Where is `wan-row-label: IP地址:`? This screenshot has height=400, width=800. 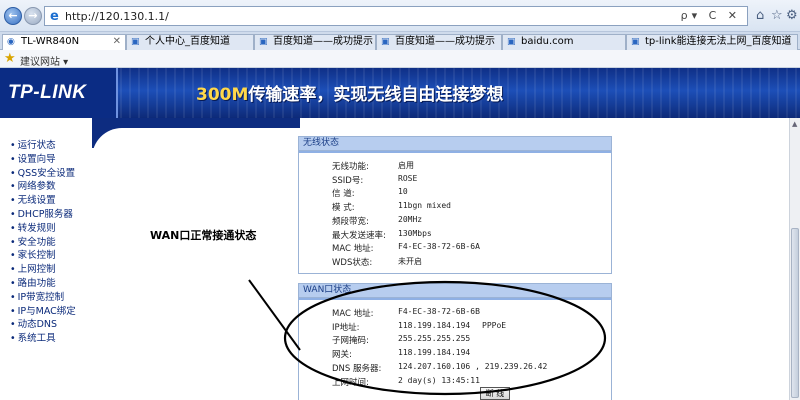
wan-row-label: IP地址: is located at coordinates (346, 327).